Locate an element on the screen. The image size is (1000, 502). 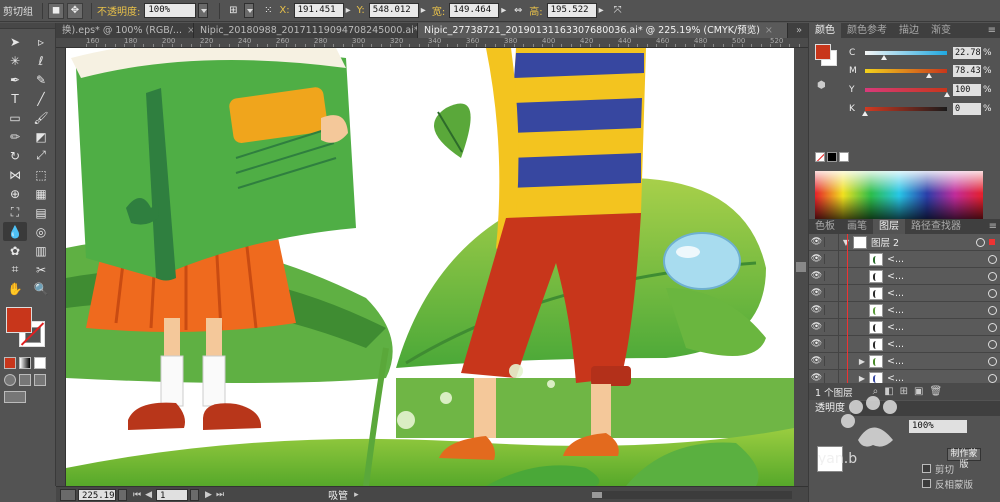
new-layer-icon: ▣ is located at coordinates (918, 391).